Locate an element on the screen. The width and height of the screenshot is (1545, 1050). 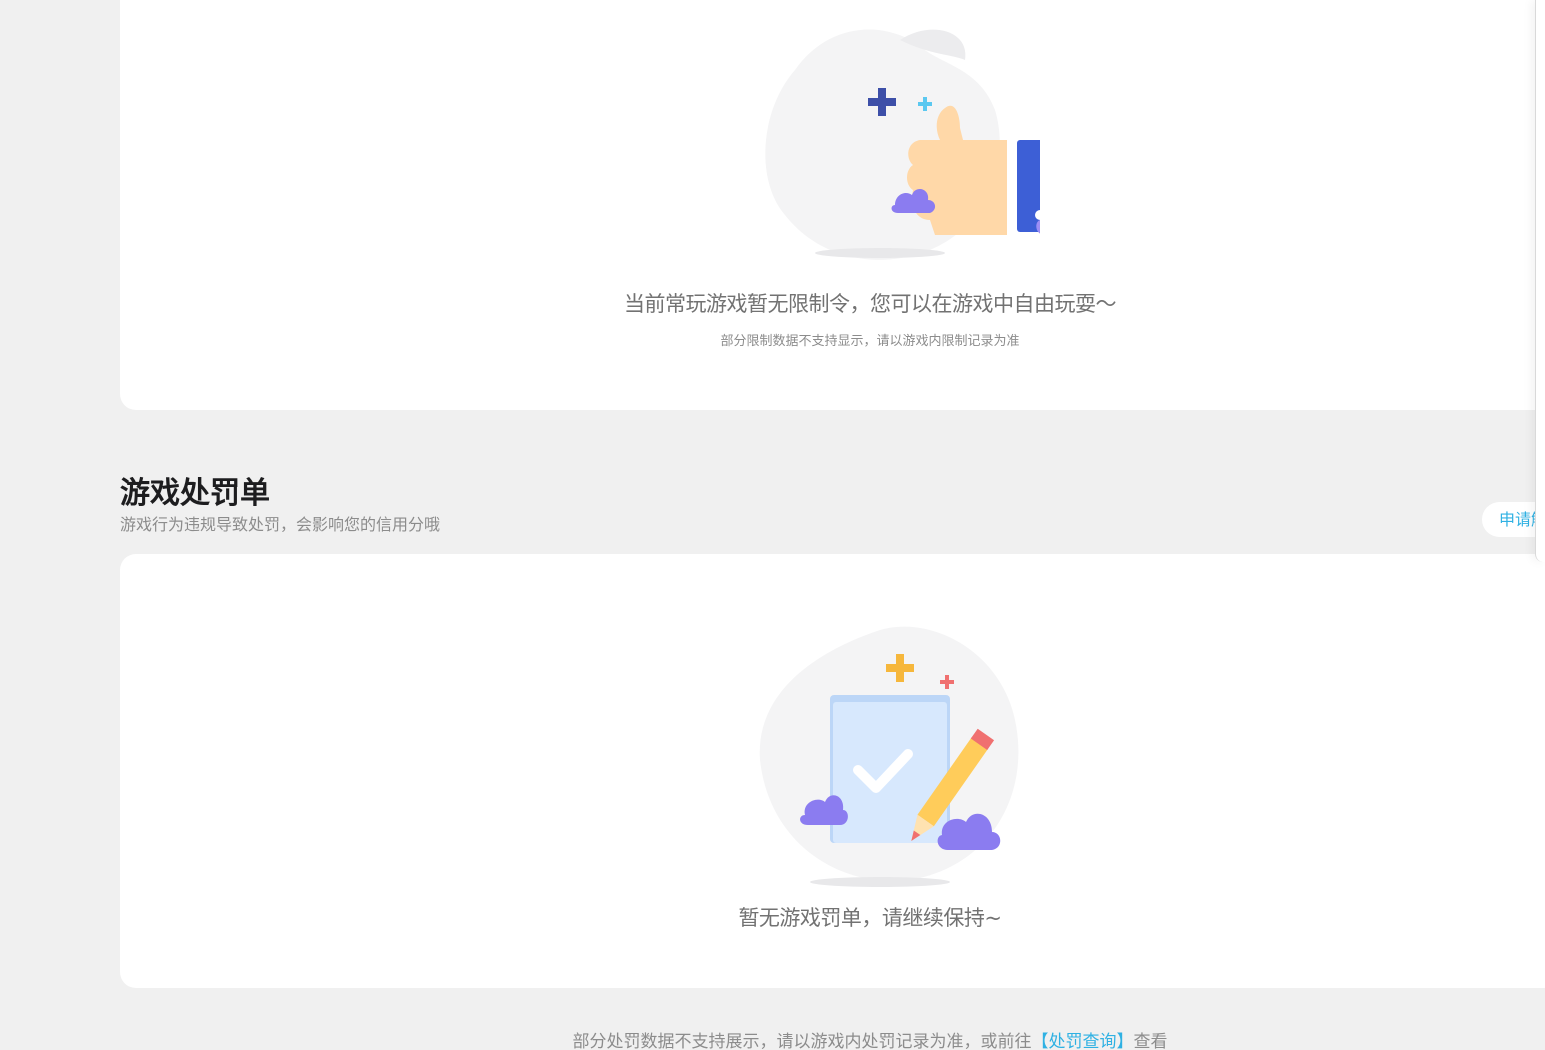
footer-note-text: 部分处罚数据不支持展示，请以游戏内处罚记录为准，或前往 is located at coordinates (802, 1041).